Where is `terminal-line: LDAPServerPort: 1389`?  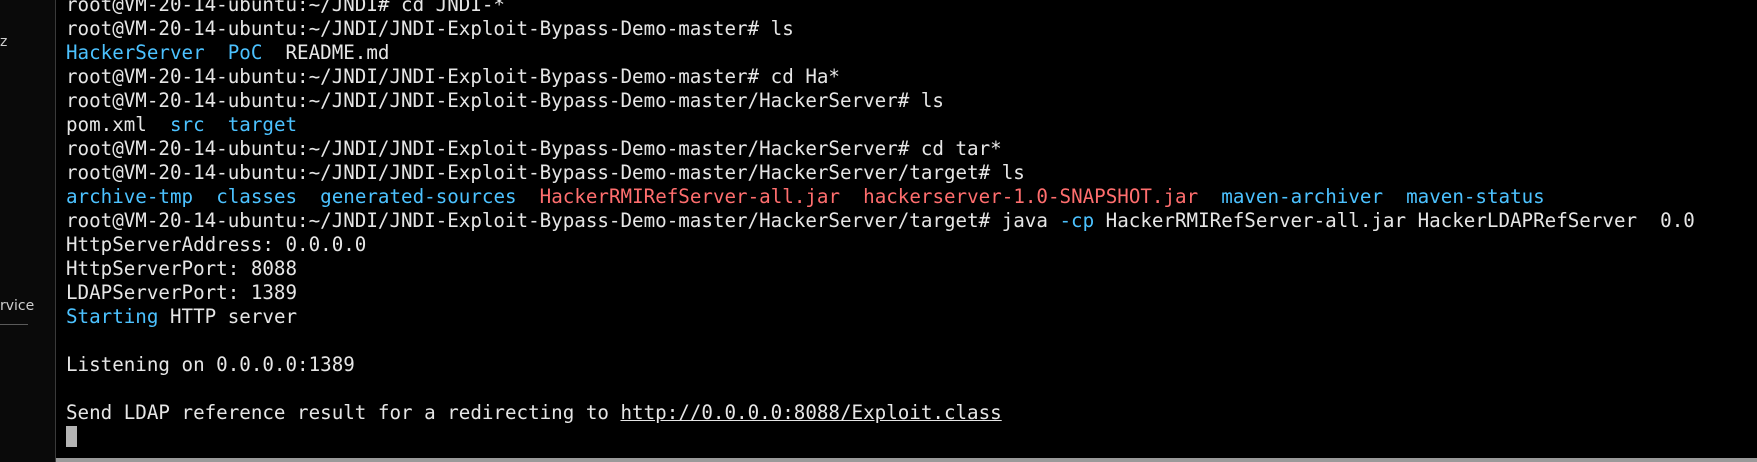
terminal-line: LDAPServerPort: 1389 is located at coordinates (911, 293).